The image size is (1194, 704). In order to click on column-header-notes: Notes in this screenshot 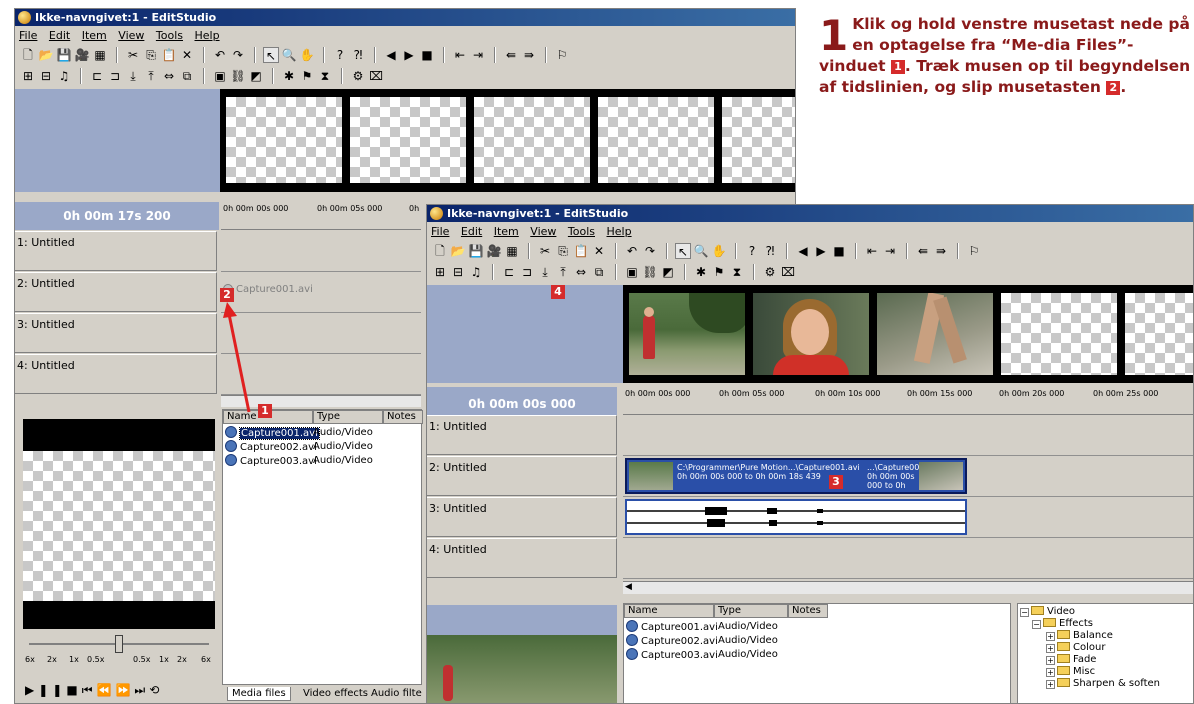, I will do `click(403, 417)`.